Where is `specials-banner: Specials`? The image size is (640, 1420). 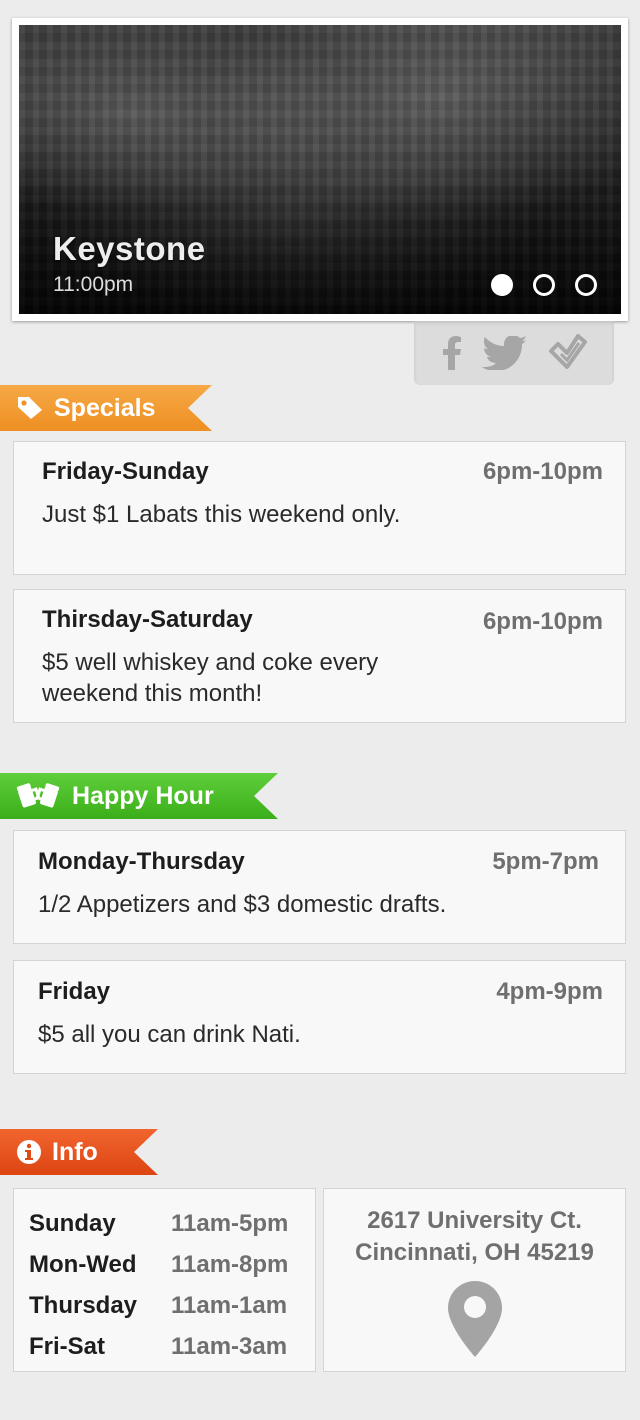
specials-banner: Specials is located at coordinates (106, 408).